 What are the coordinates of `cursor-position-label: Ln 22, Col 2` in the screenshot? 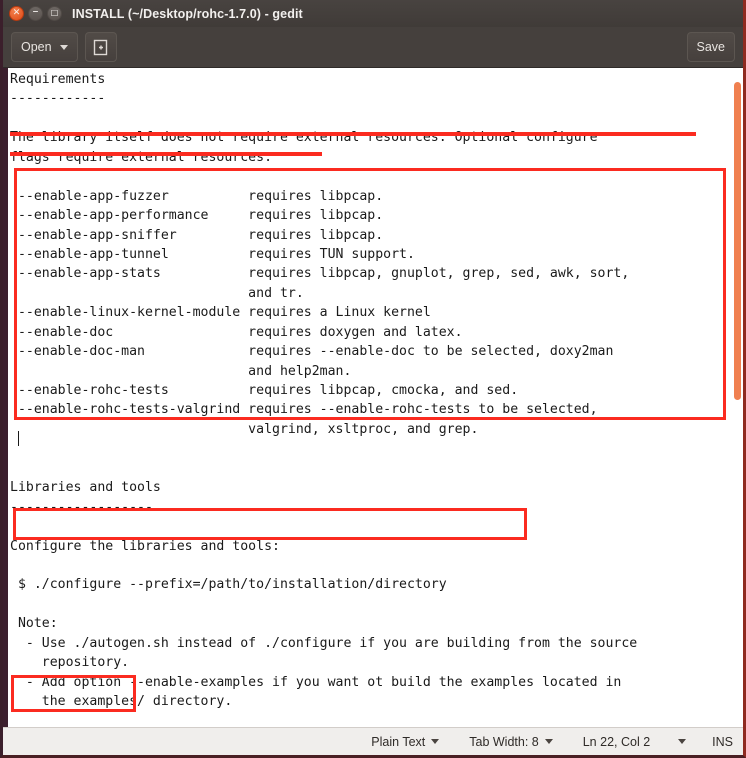 It's located at (616, 741).